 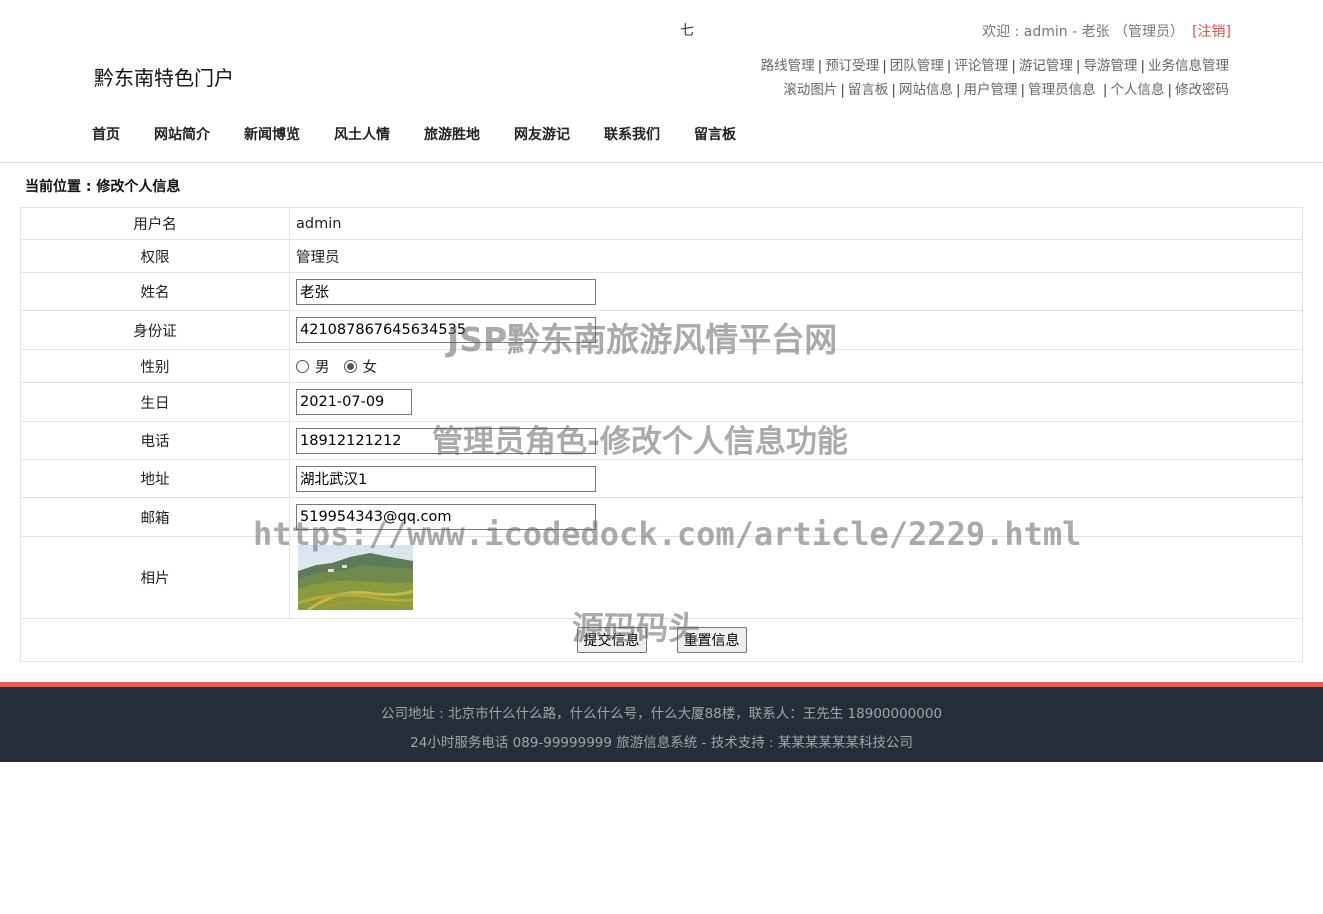 I want to click on nav-guestbook: 留言板, so click(x=715, y=135).